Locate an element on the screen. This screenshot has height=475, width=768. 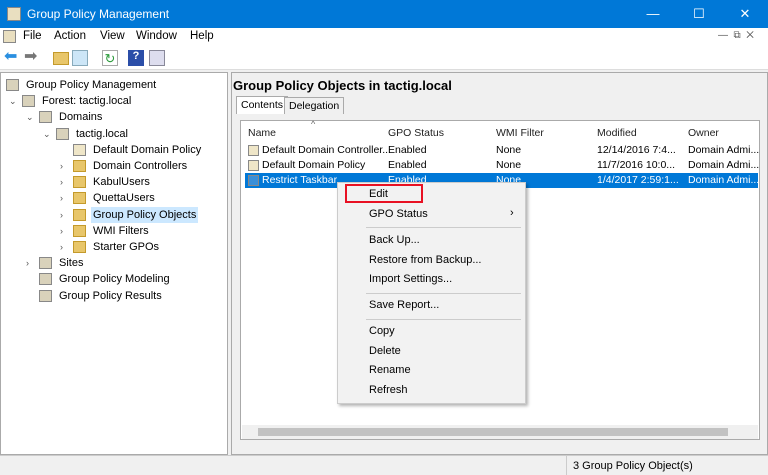
tree-item-label: KabulUsers is located at coordinates (121, 182).